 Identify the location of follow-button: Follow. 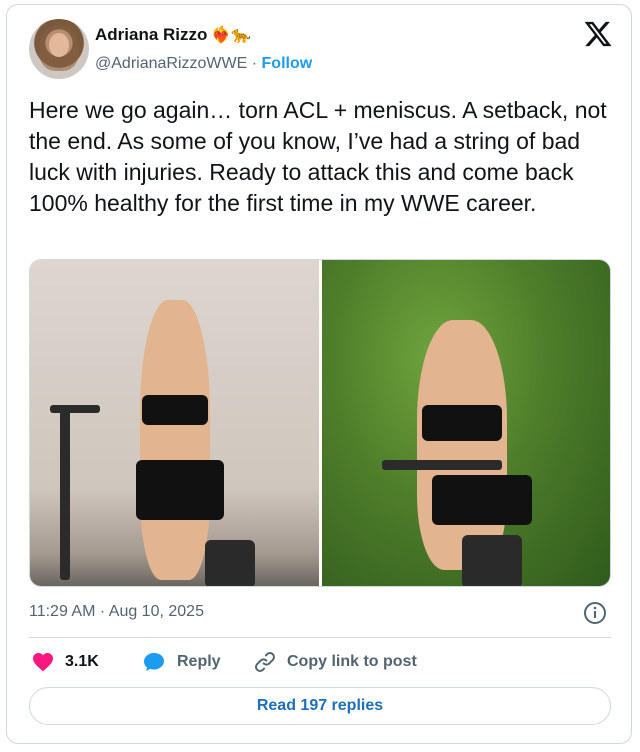
(287, 63).